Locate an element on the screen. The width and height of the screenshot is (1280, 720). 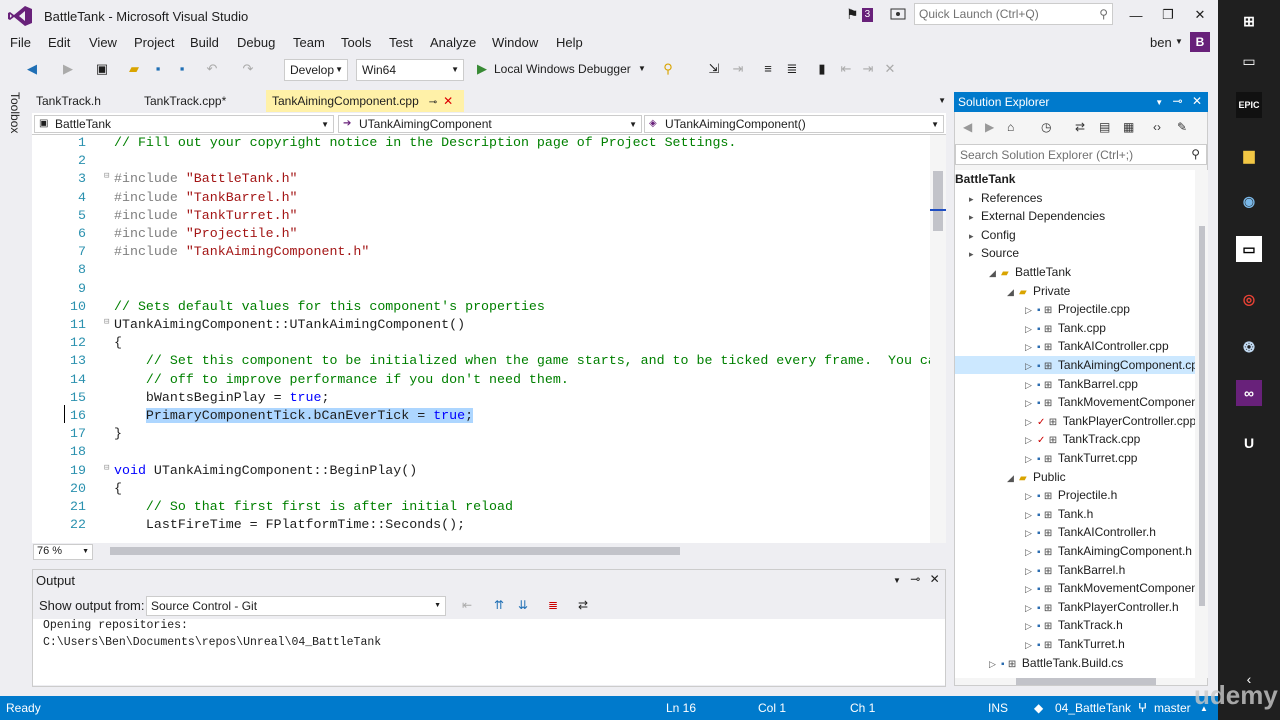
tree-hscrollbar is located at coordinates (1086, 681).